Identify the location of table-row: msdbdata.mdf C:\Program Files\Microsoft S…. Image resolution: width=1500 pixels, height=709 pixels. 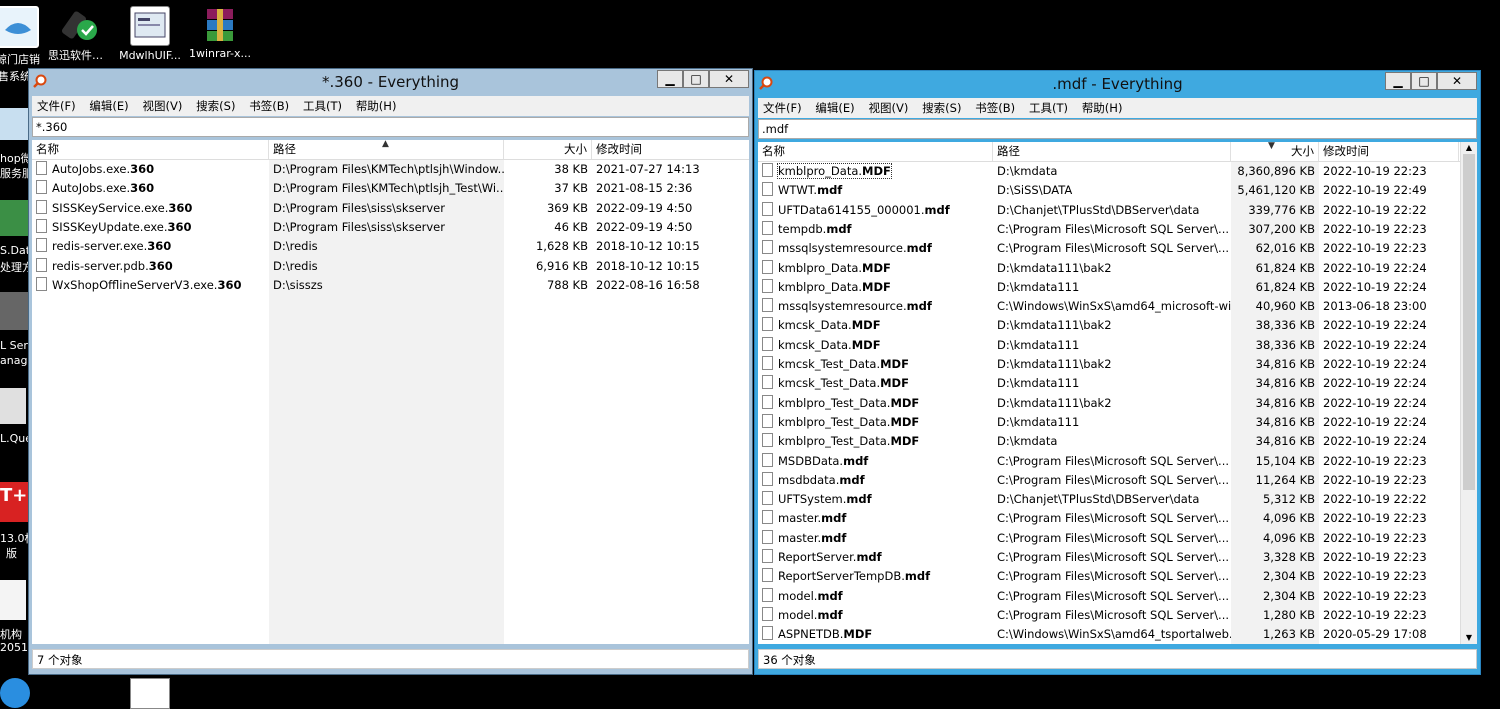
(1109, 480).